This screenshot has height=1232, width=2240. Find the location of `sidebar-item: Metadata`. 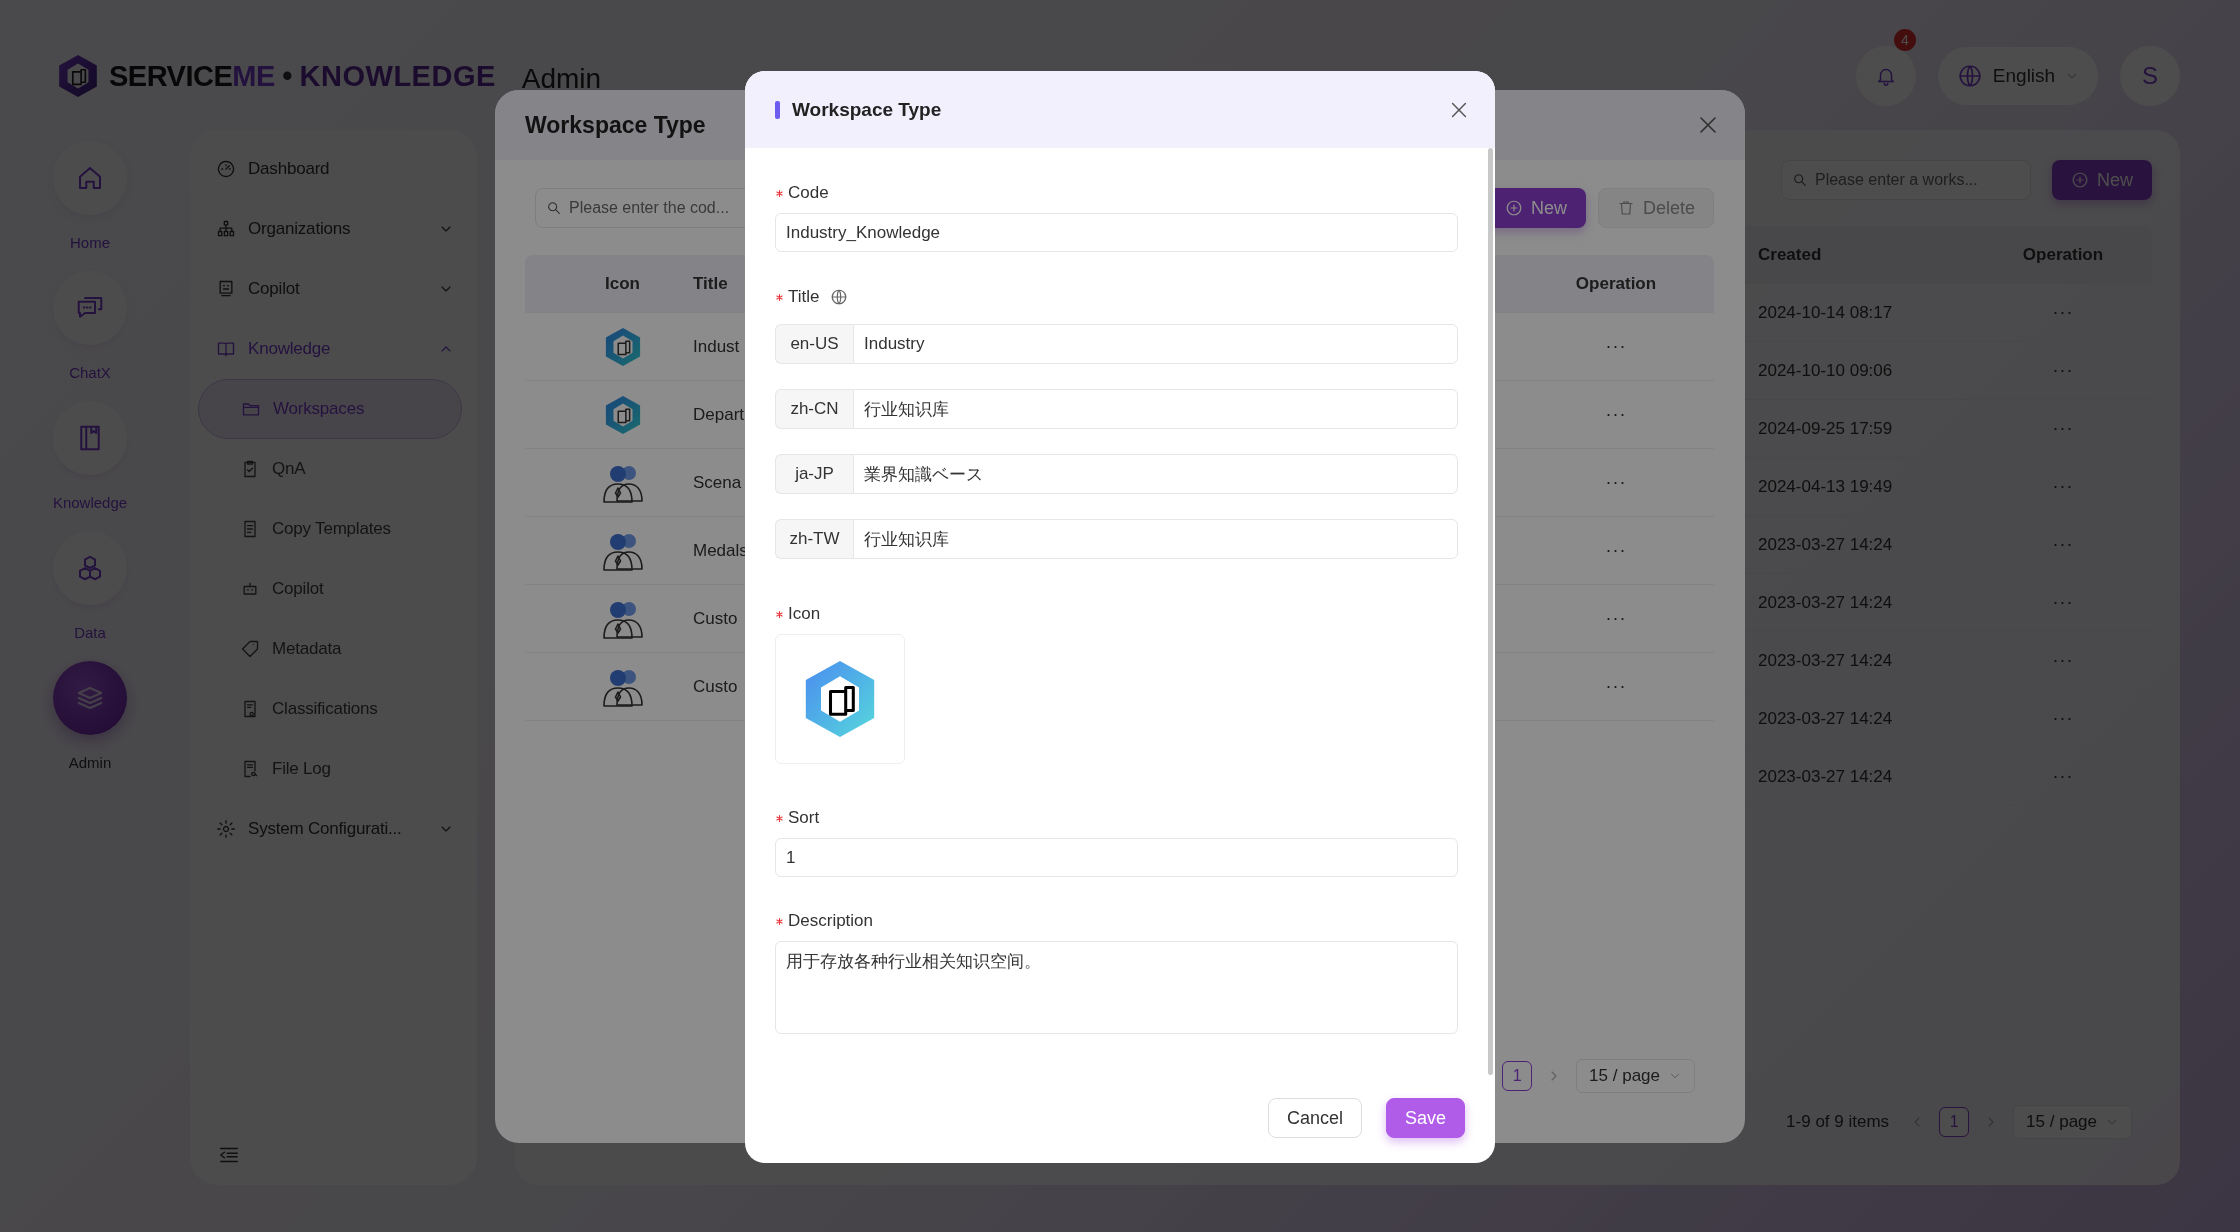

sidebar-item: Metadata is located at coordinates (330, 649).